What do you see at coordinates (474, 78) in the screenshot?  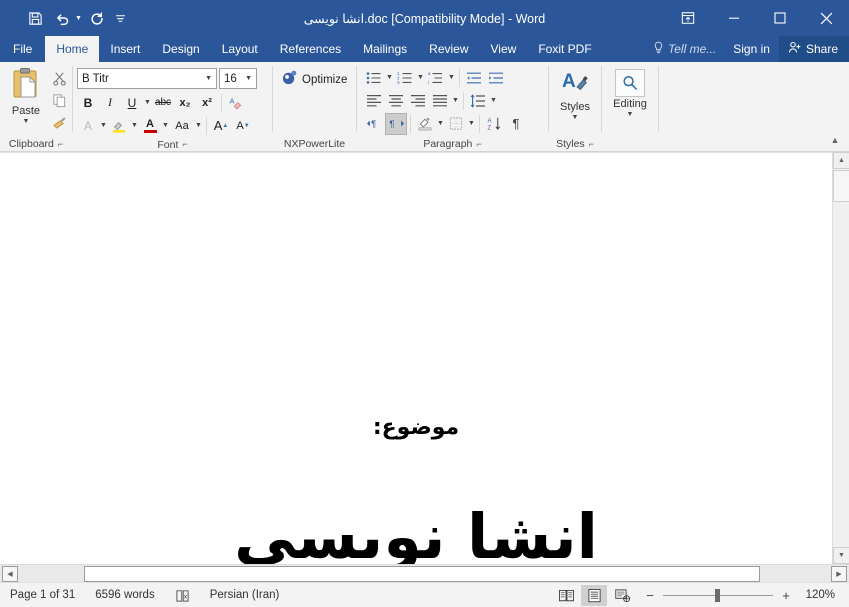 I see `decrease-indent-icon` at bounding box center [474, 78].